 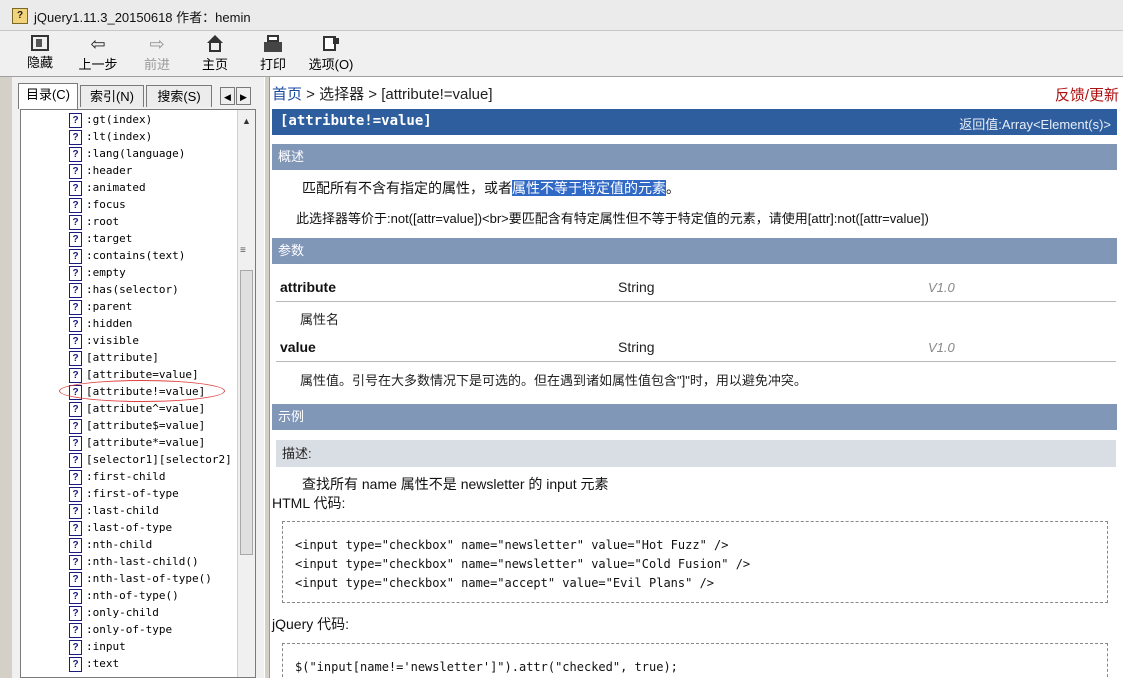 I want to click on print-icon, so click(x=273, y=44).